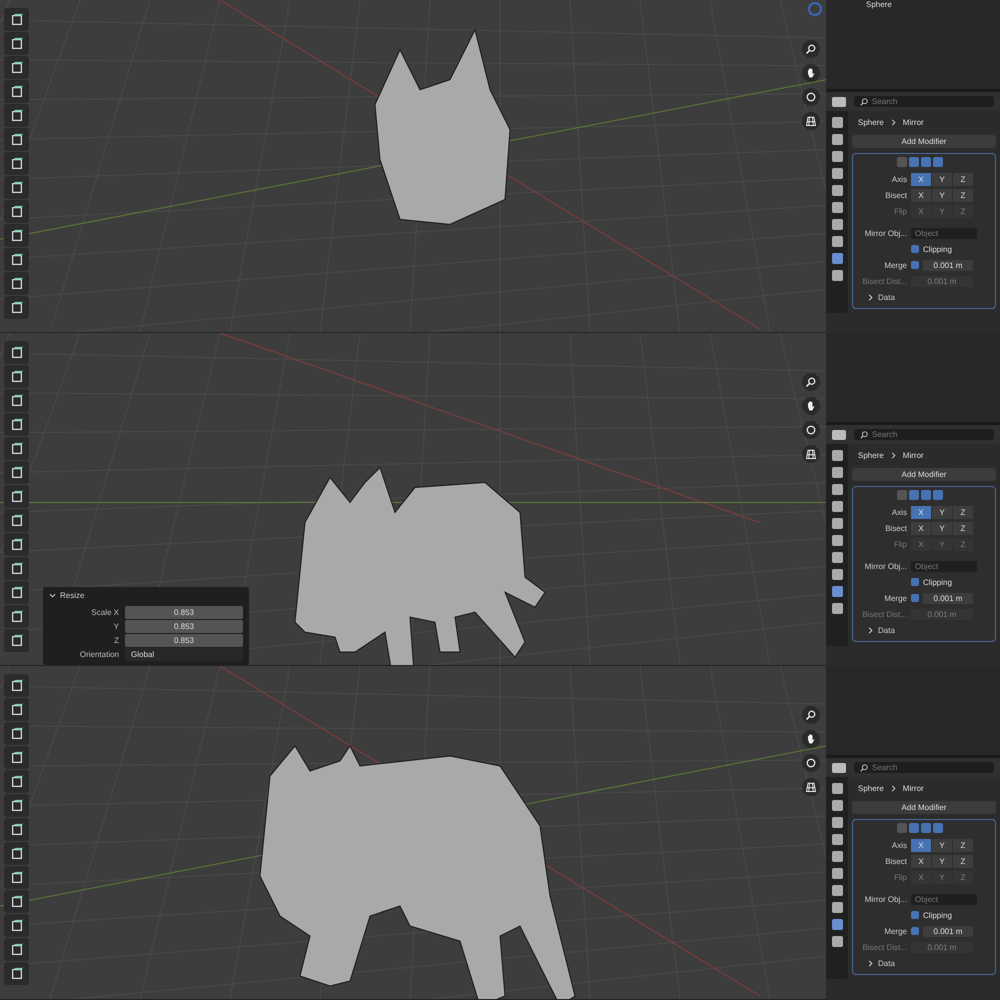 The height and width of the screenshot is (1000, 1000). What do you see at coordinates (879, 4) in the screenshot?
I see `outliner-item: Sphere` at bounding box center [879, 4].